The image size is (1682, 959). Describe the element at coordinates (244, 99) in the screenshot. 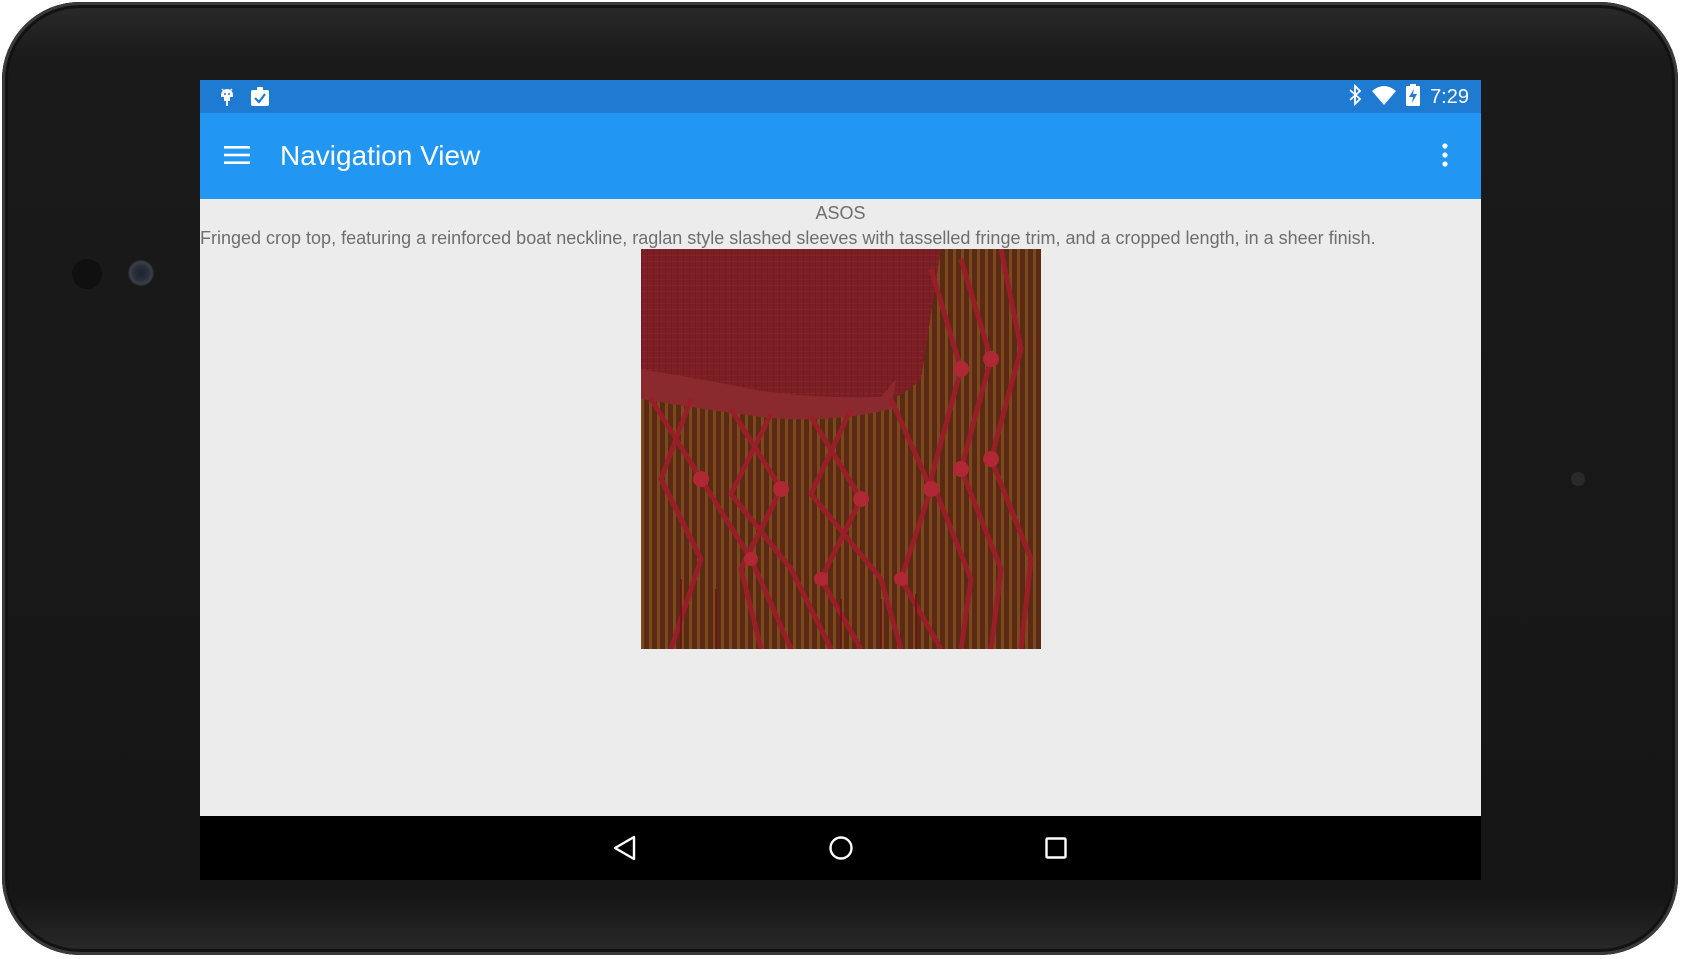

I see `notification-icons` at that location.